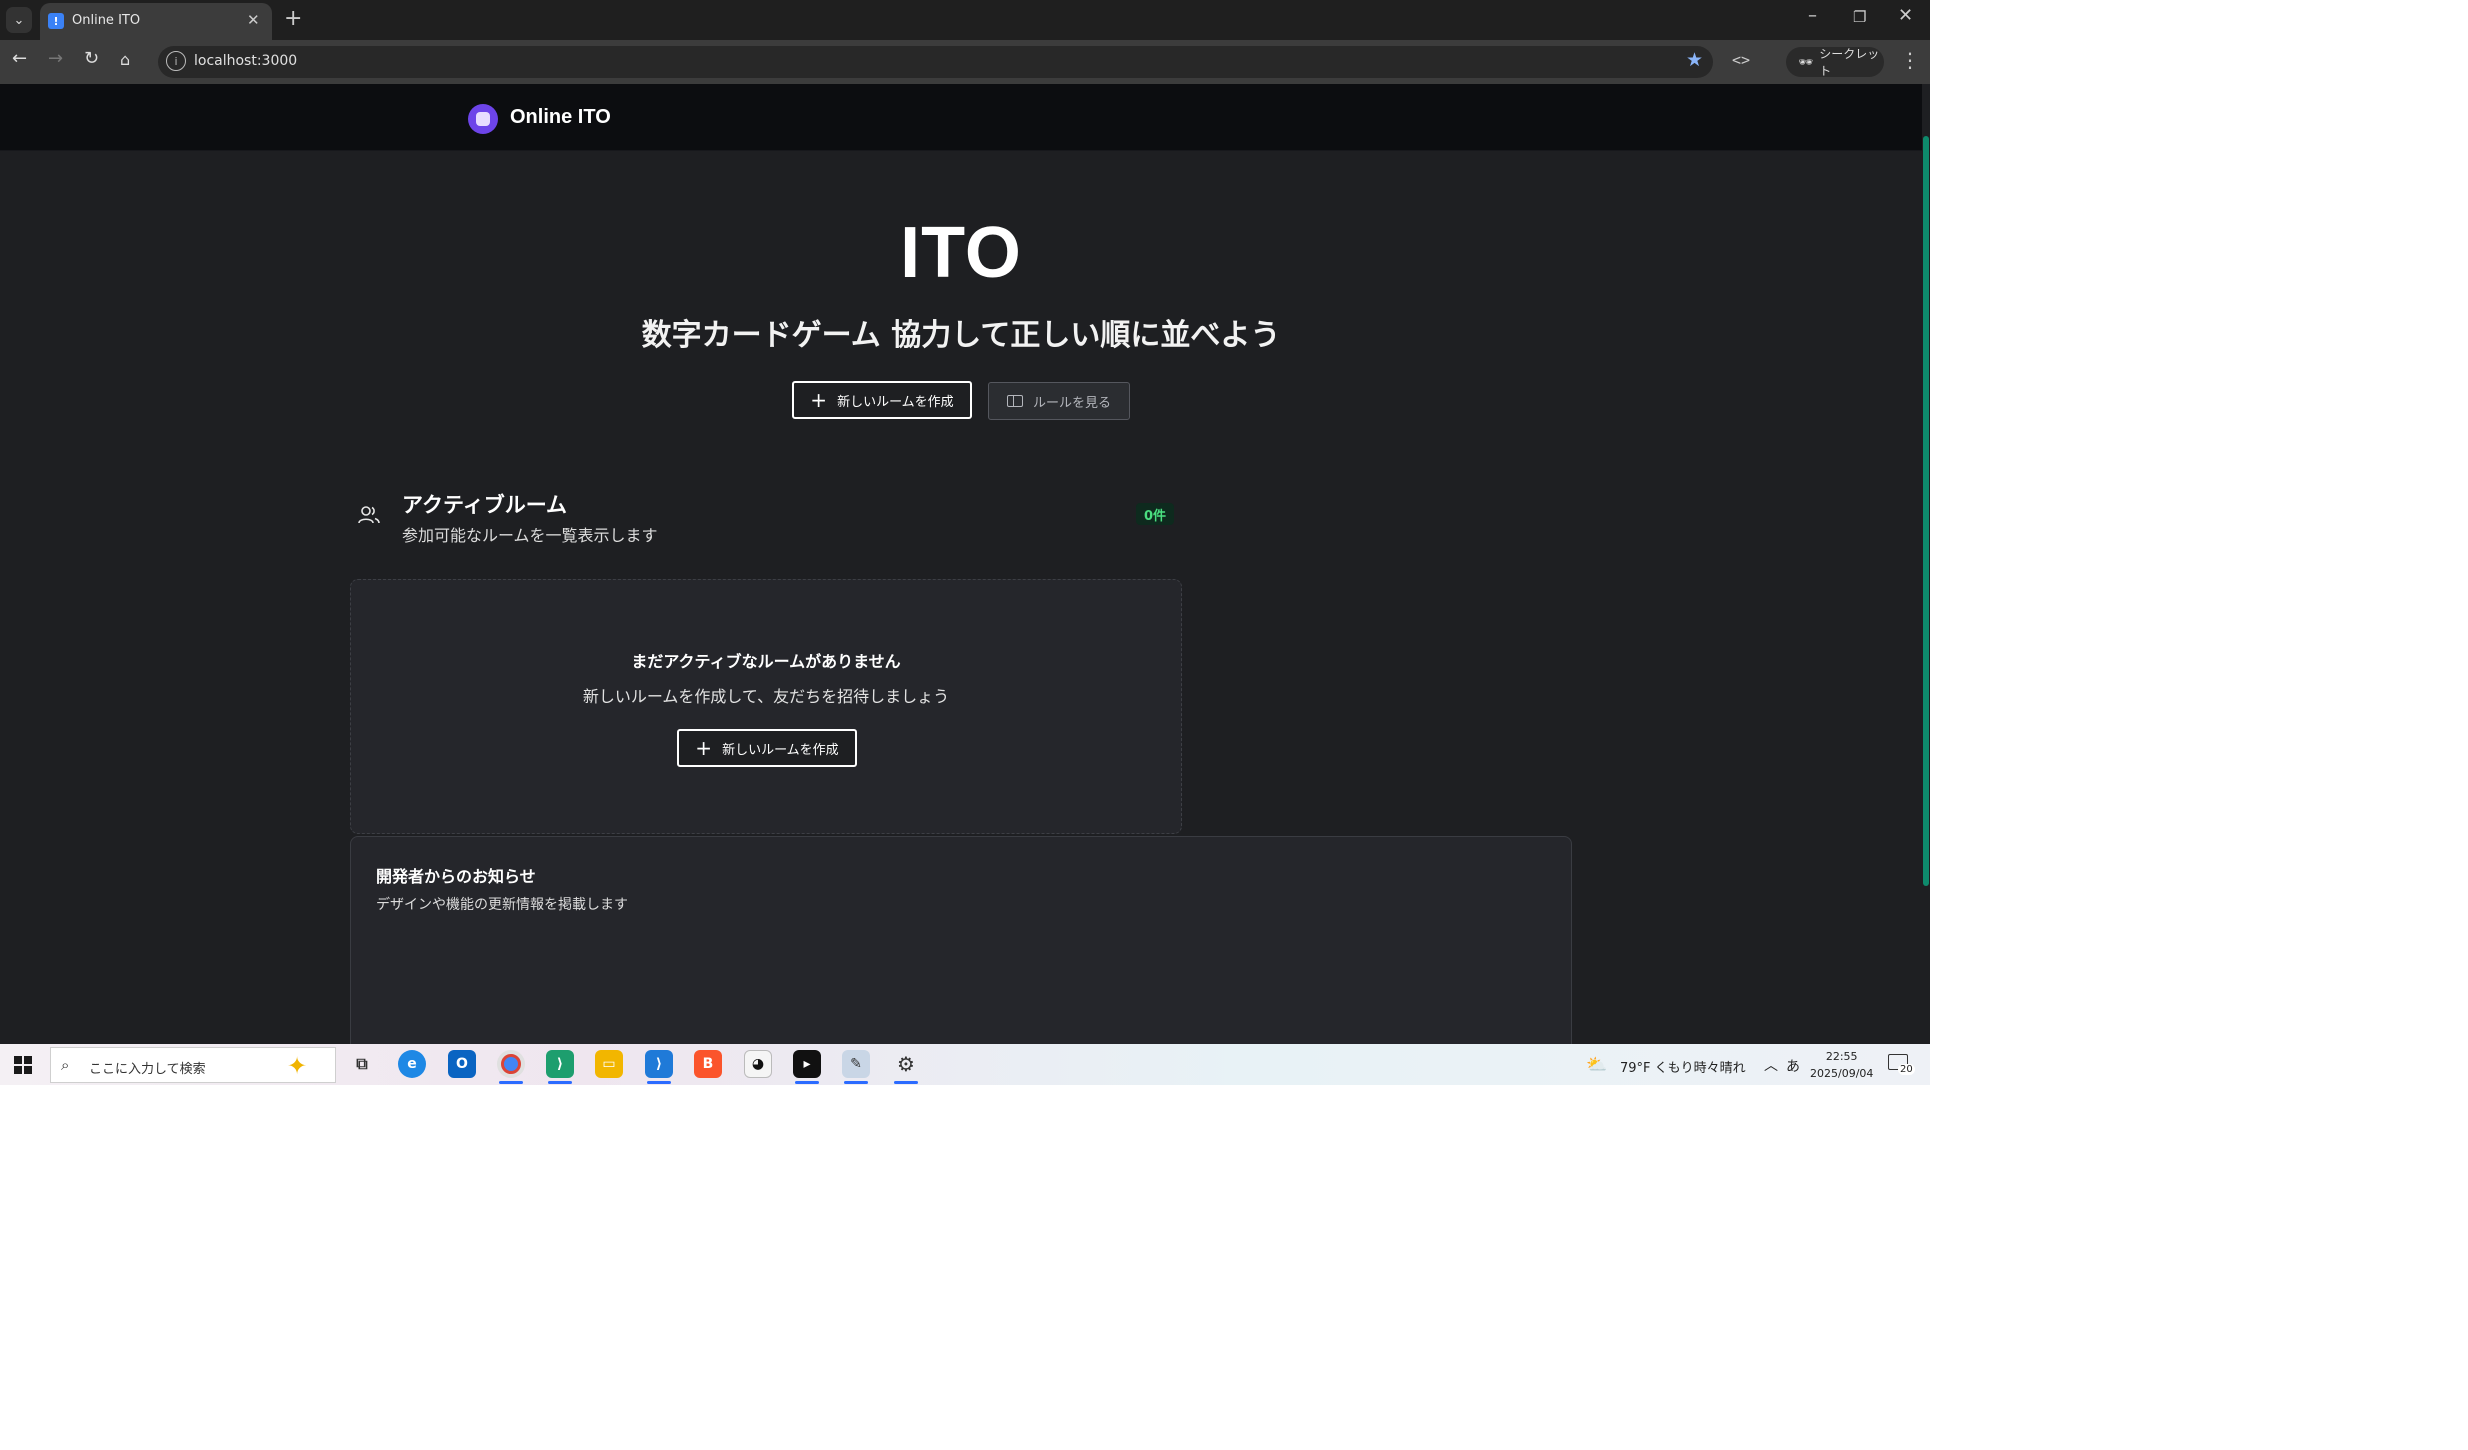 The width and height of the screenshot is (2468, 1450). What do you see at coordinates (560, 1067) in the screenshot?
I see `vscode-insiders-icon: ⟩` at bounding box center [560, 1067].